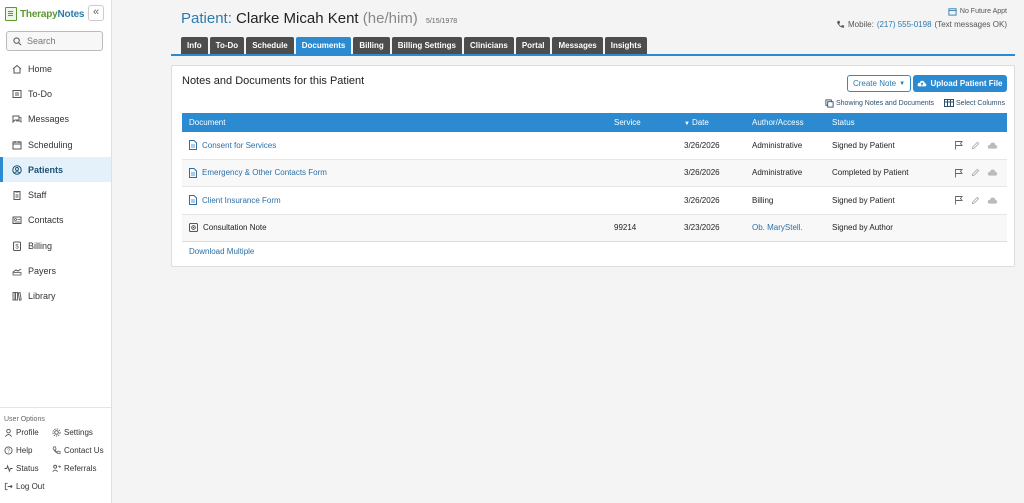 Image resolution: width=1024 pixels, height=503 pixels. What do you see at coordinates (777, 145) in the screenshot?
I see `cell-author: Administrative` at bounding box center [777, 145].